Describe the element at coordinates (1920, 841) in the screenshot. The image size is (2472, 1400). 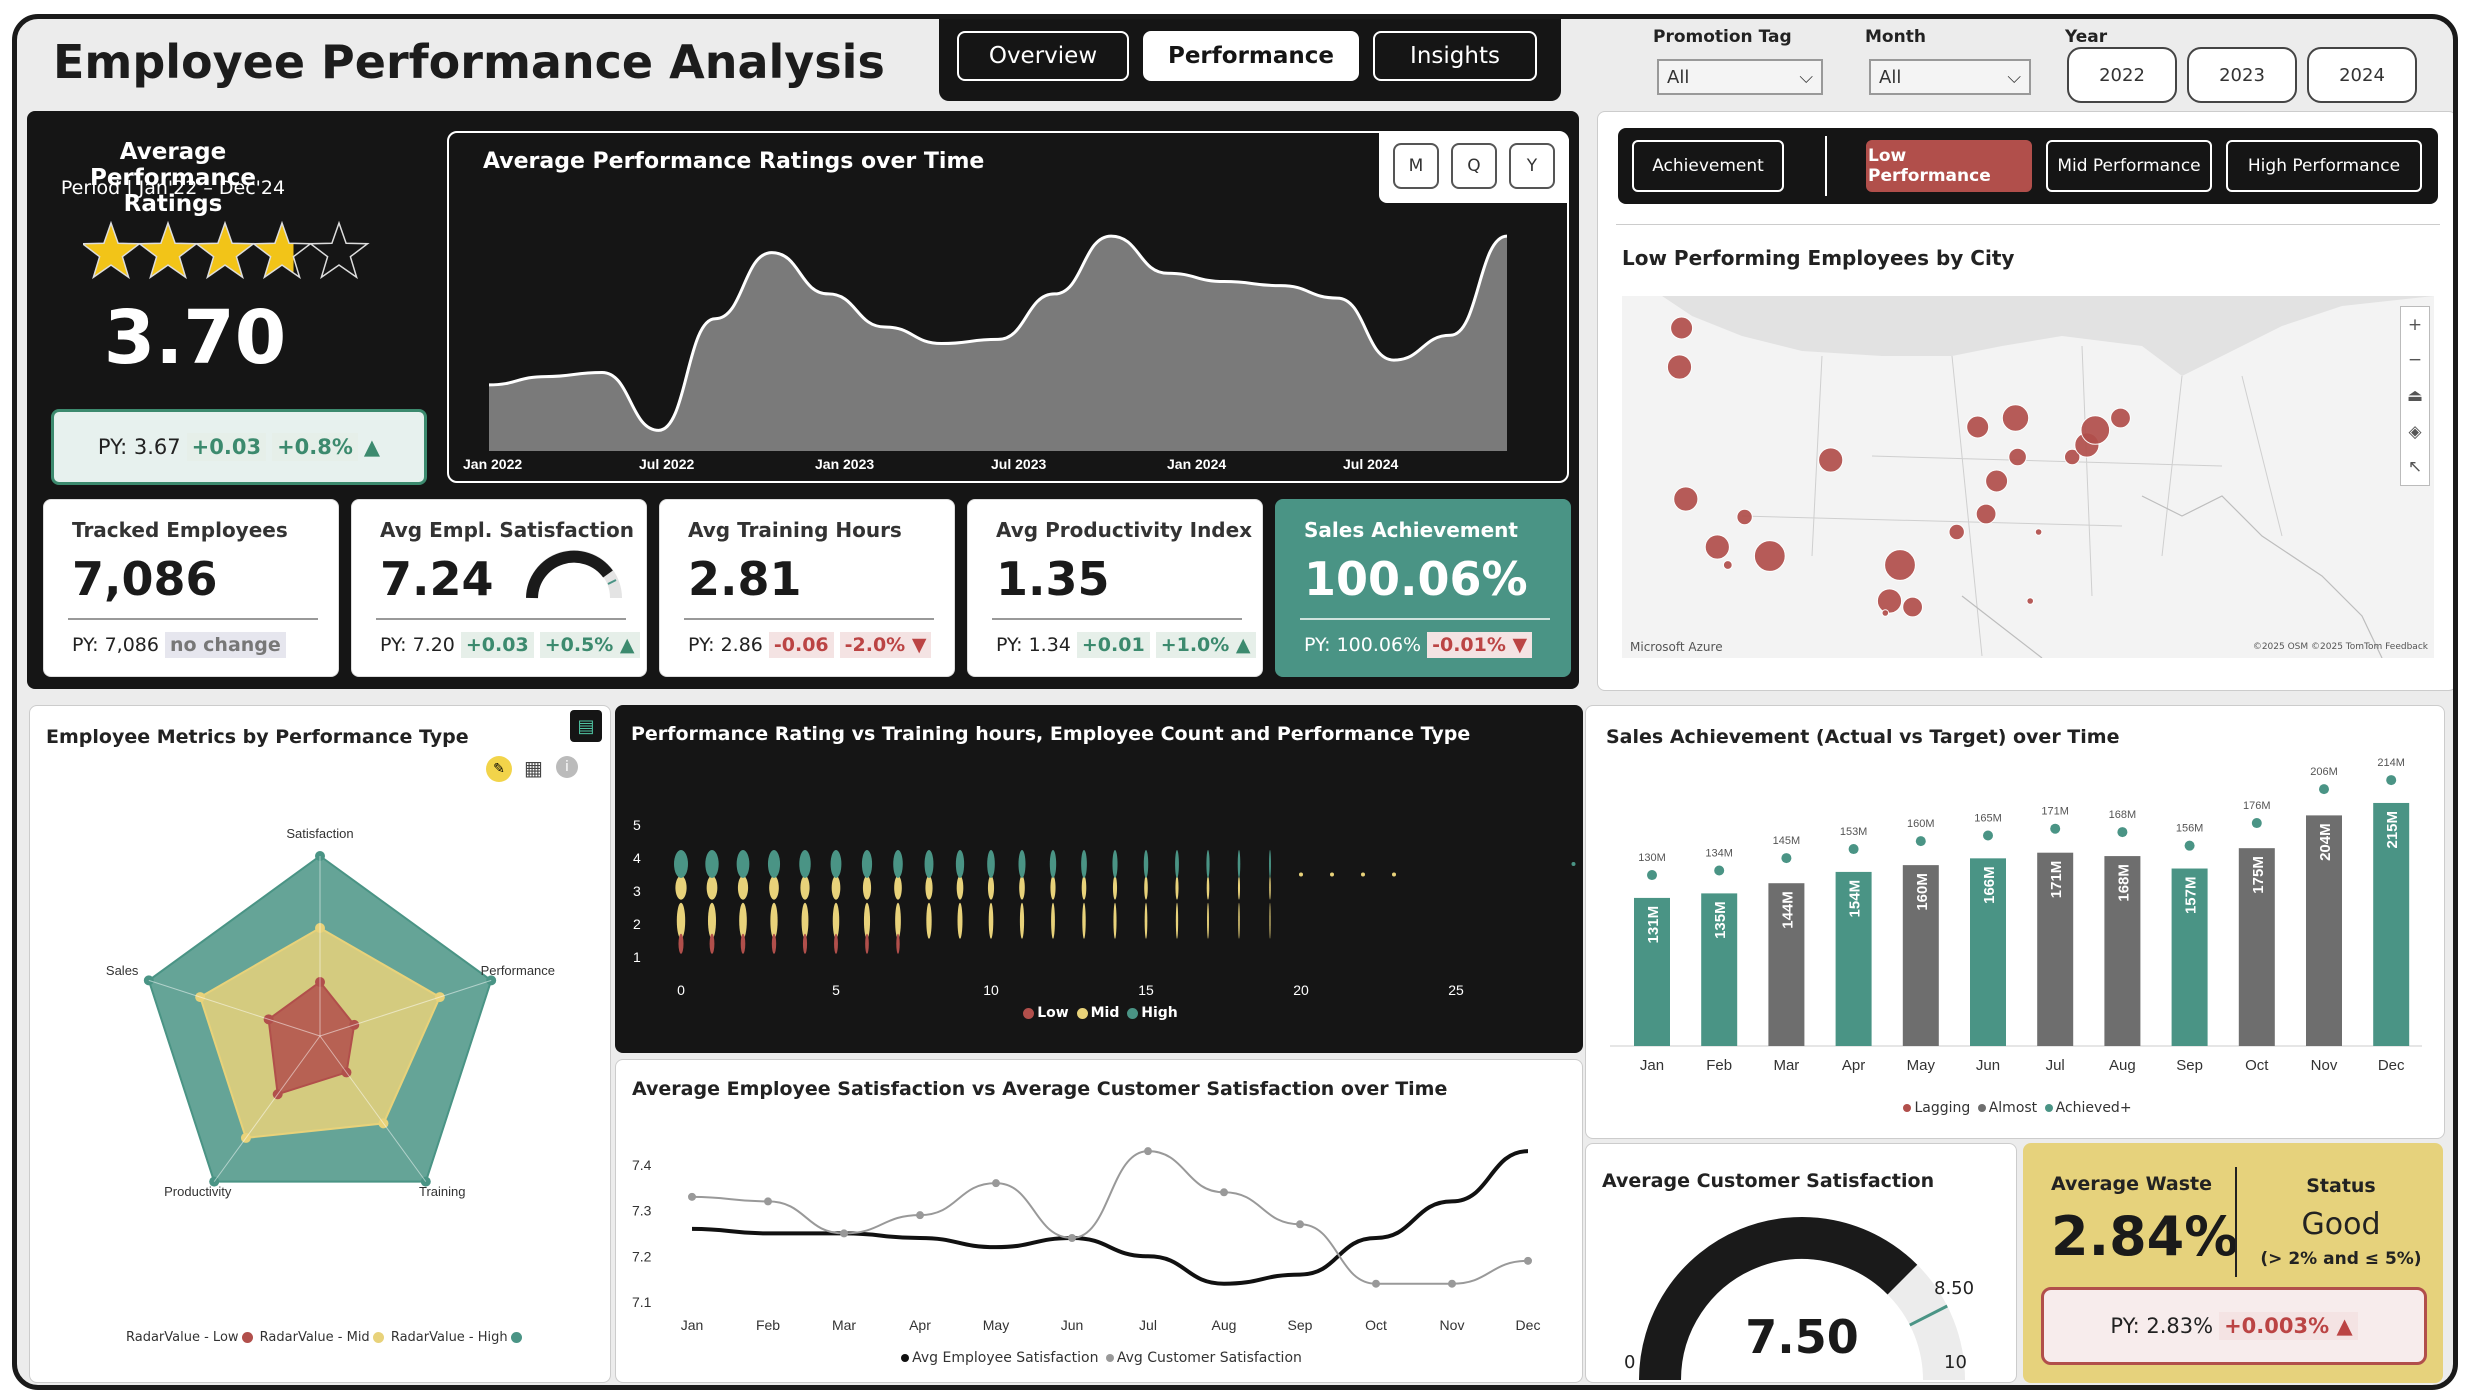
I see `target-point` at that location.